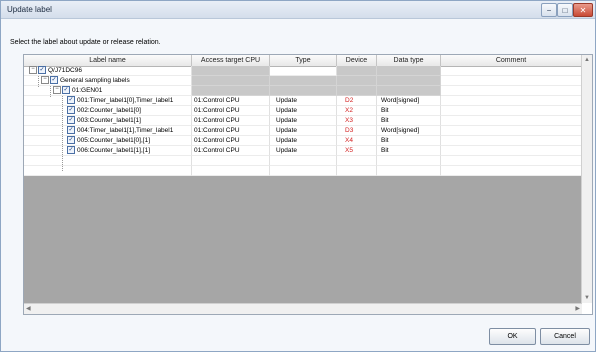 The width and height of the screenshot is (596, 352). What do you see at coordinates (583, 10) in the screenshot?
I see `close-button: ✕` at bounding box center [583, 10].